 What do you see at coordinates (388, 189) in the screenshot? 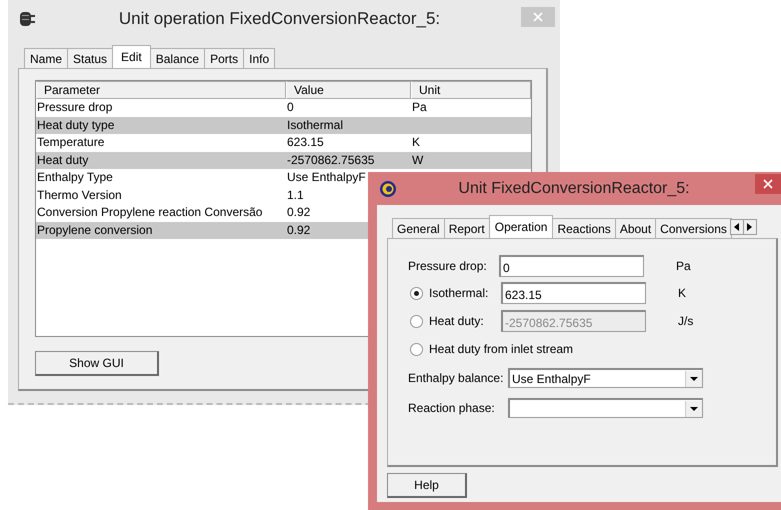
I see `logo-icon` at bounding box center [388, 189].